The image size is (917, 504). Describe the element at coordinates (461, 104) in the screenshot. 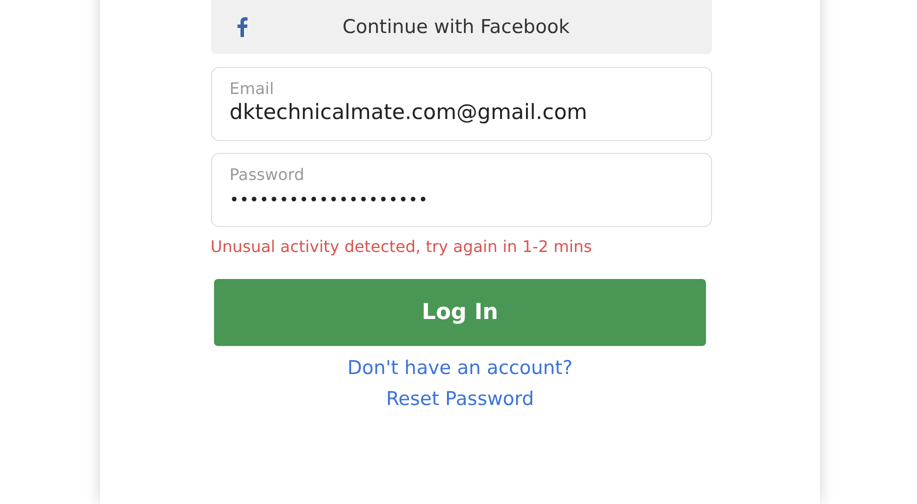

I see `email-field: Email dktechnicalmate.com@gmail.com` at that location.